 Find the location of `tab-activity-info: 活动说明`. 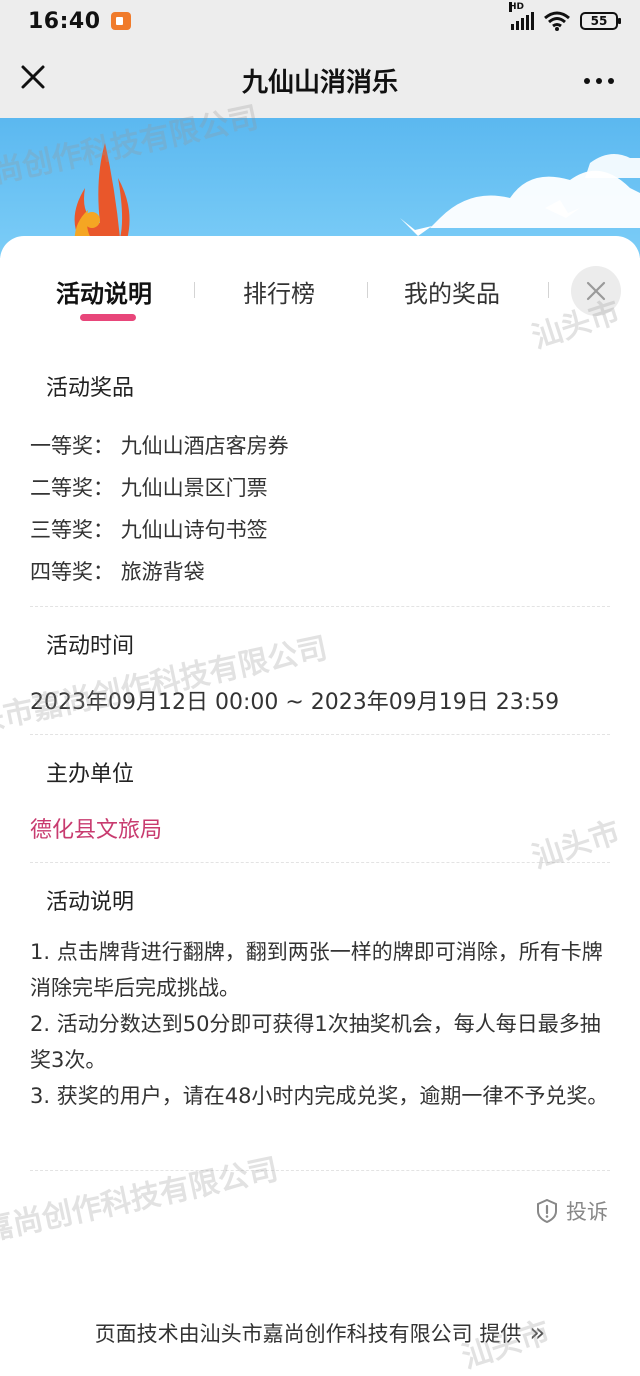

tab-activity-info: 活动说明 is located at coordinates (104, 291).